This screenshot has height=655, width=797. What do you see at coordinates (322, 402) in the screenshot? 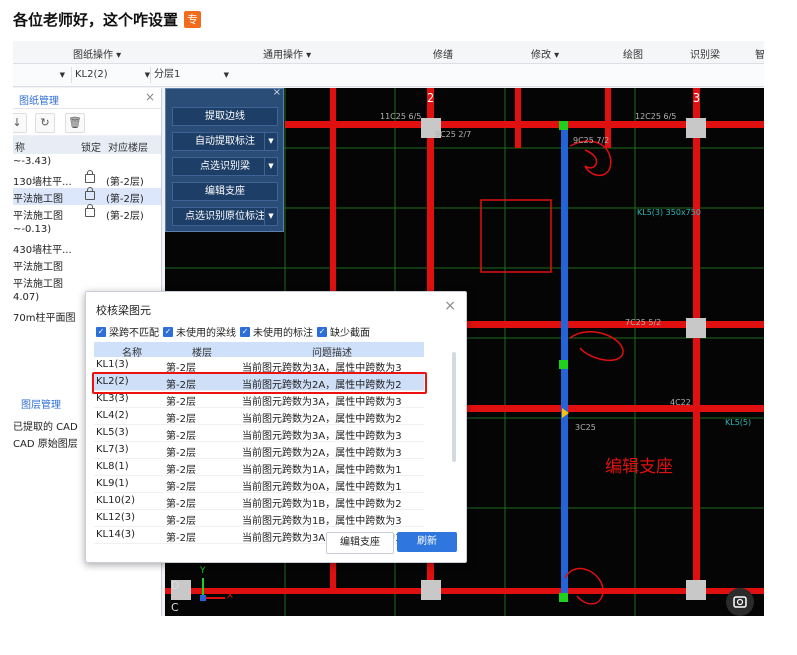
I see `cell-desc: 当前图元跨数为3A，属性中跨数为3` at bounding box center [322, 402].